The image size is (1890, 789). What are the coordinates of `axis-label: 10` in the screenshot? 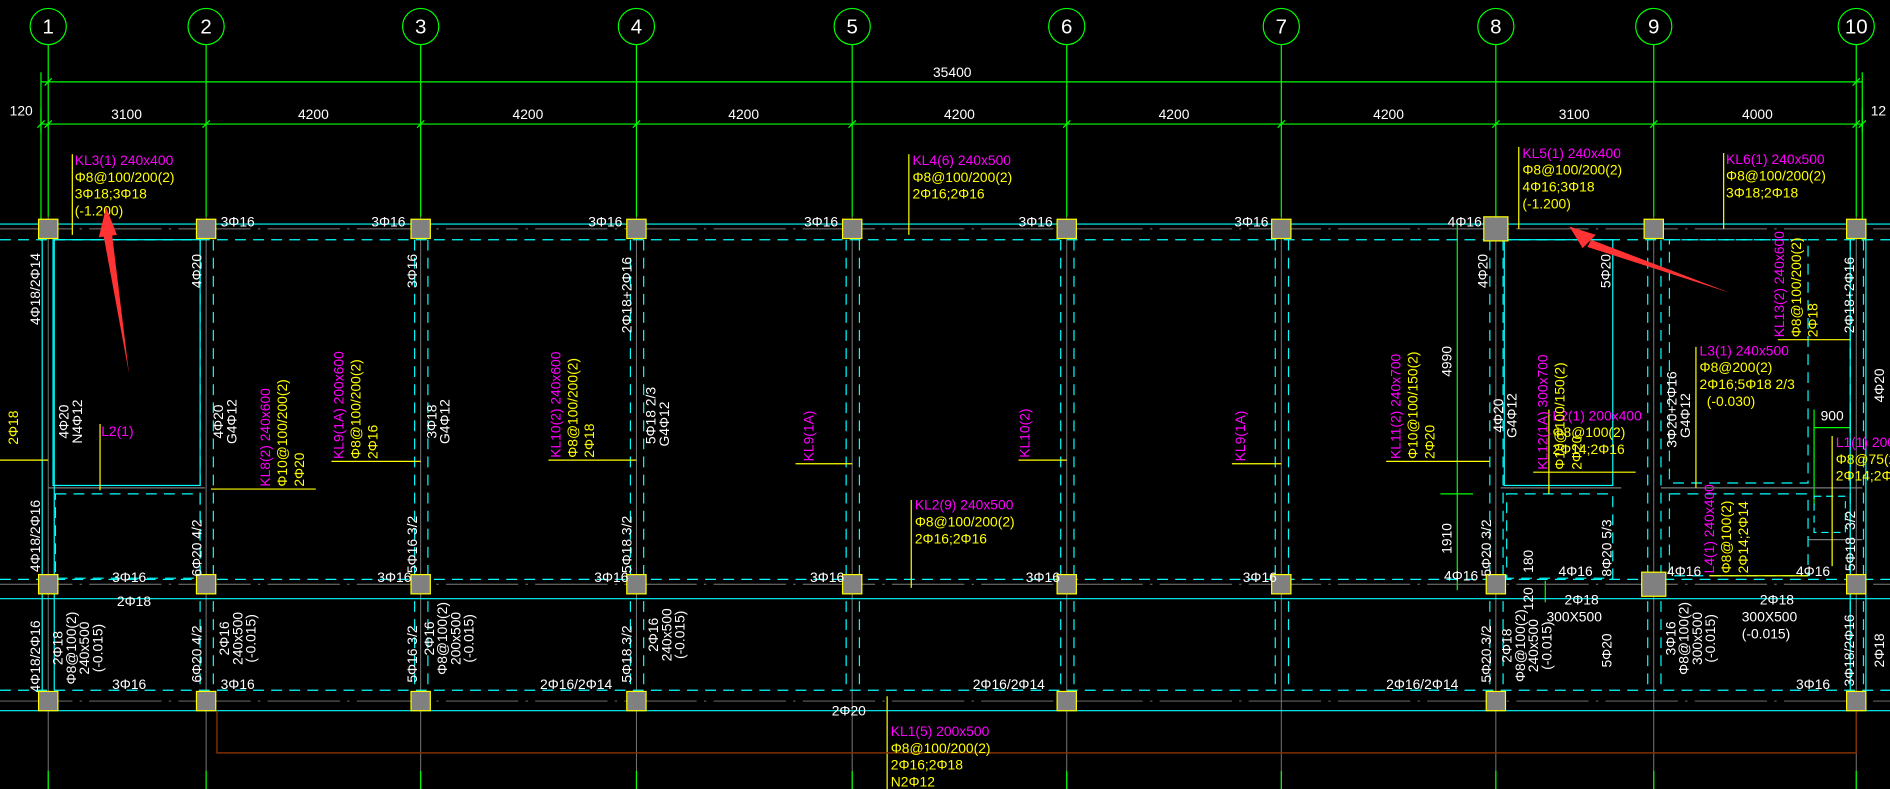 It's located at (1856, 27).